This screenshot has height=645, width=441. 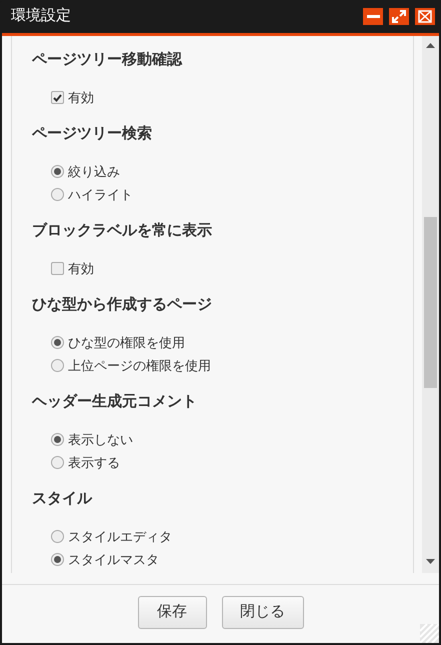 I want to click on scrollbar, so click(x=430, y=304).